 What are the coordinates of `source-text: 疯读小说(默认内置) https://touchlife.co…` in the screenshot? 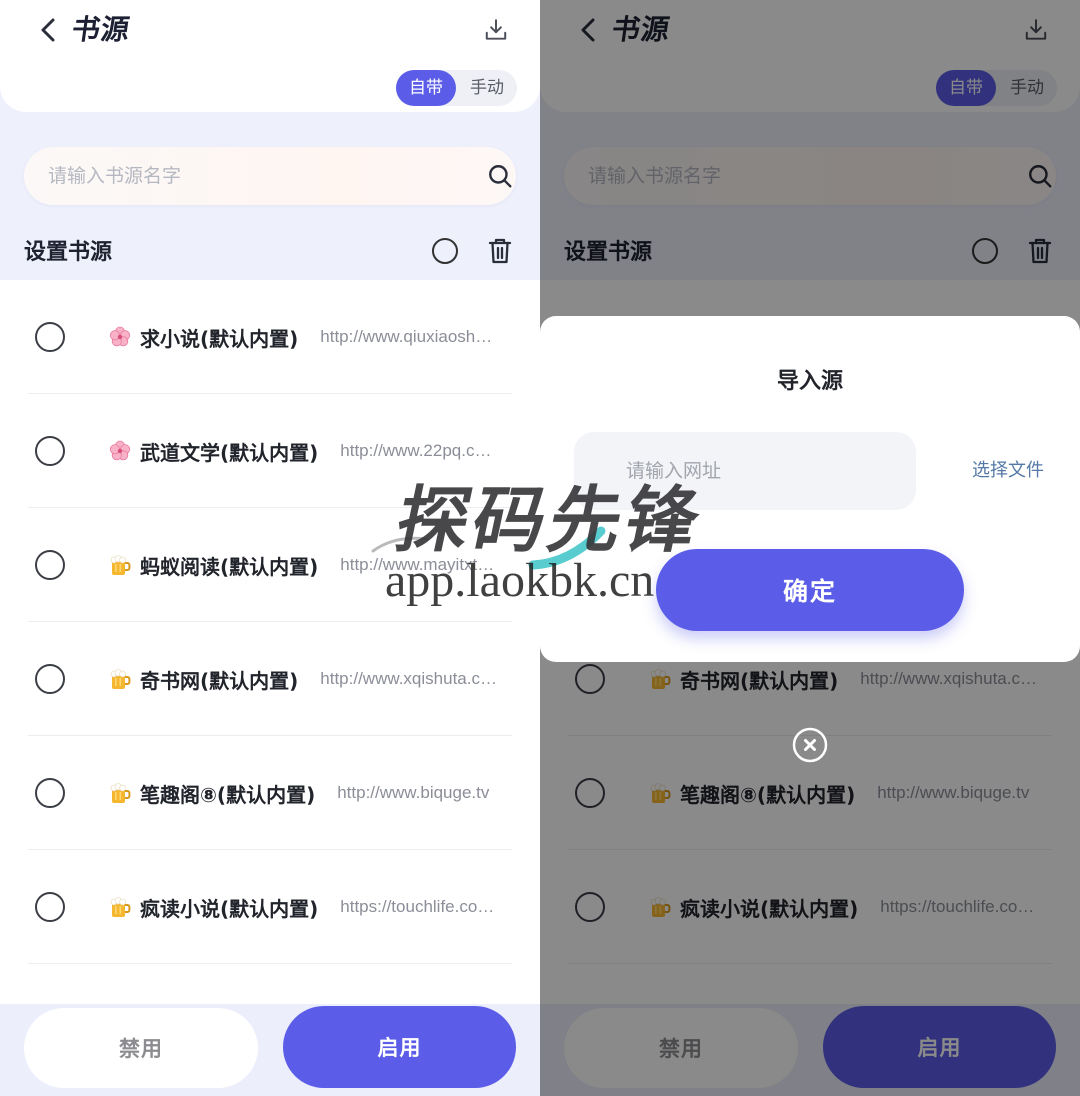 It's located at (326, 907).